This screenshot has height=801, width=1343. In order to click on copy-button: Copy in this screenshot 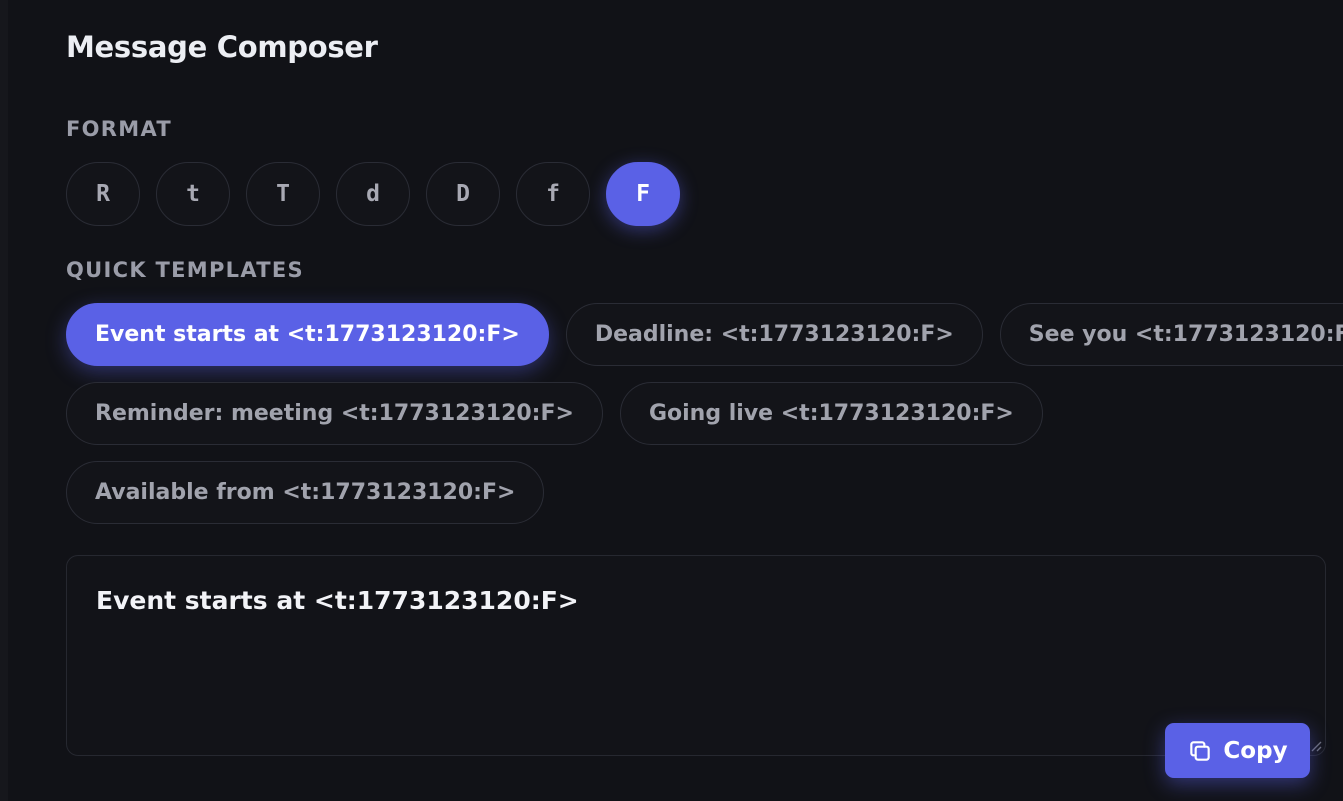, I will do `click(1237, 750)`.